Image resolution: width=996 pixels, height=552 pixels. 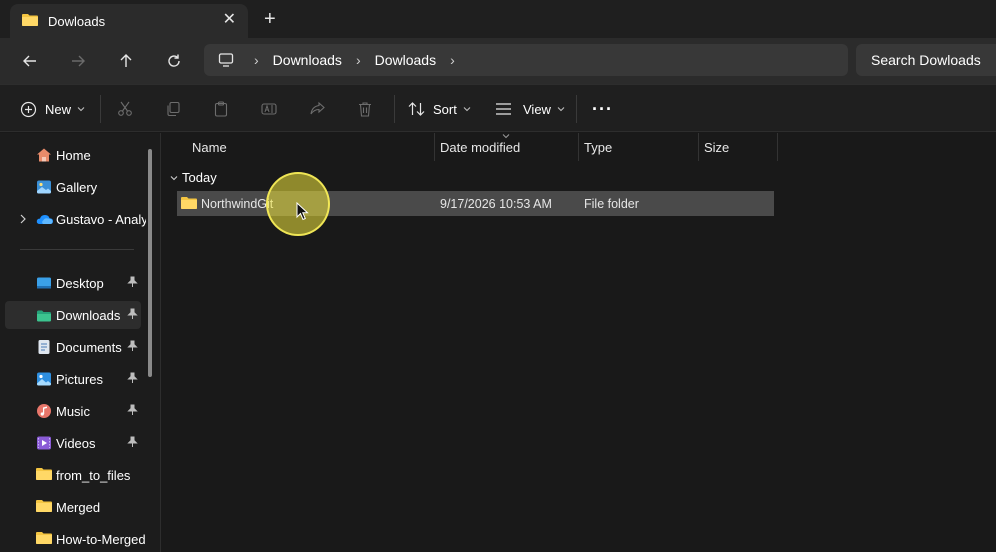 I want to click on sidebar-label: Gustavo - Analyt, so click(x=101, y=219).